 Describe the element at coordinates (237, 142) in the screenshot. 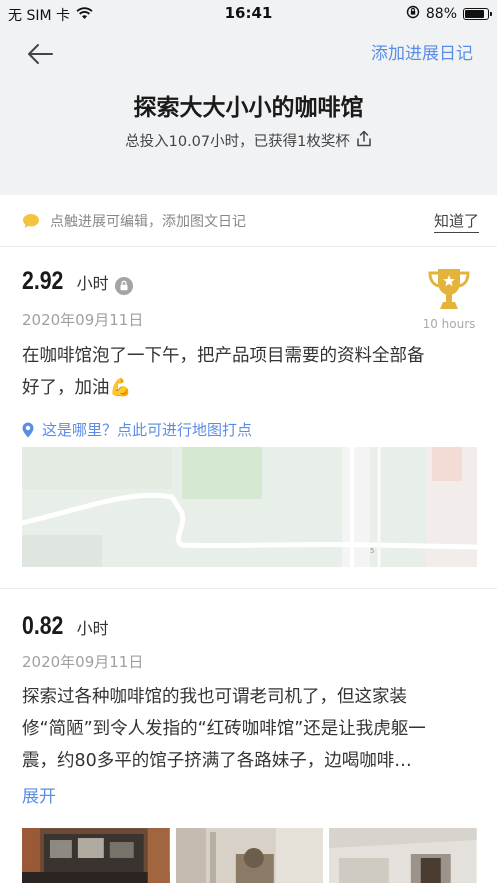

I see `summary-text: 总投入10.07小时，已获得1枚奖杯` at that location.